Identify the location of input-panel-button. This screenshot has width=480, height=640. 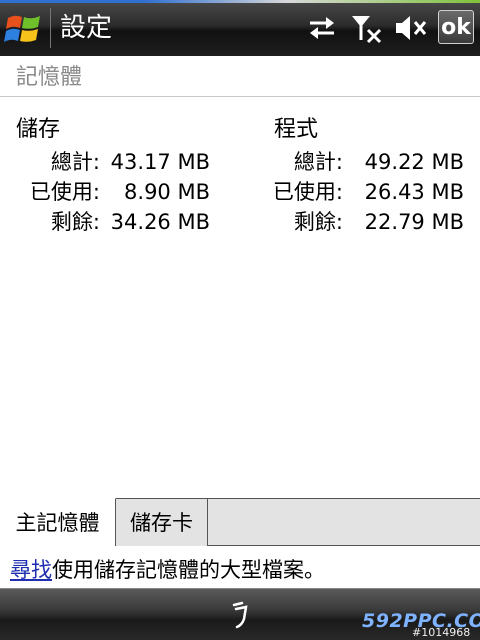
(240, 615).